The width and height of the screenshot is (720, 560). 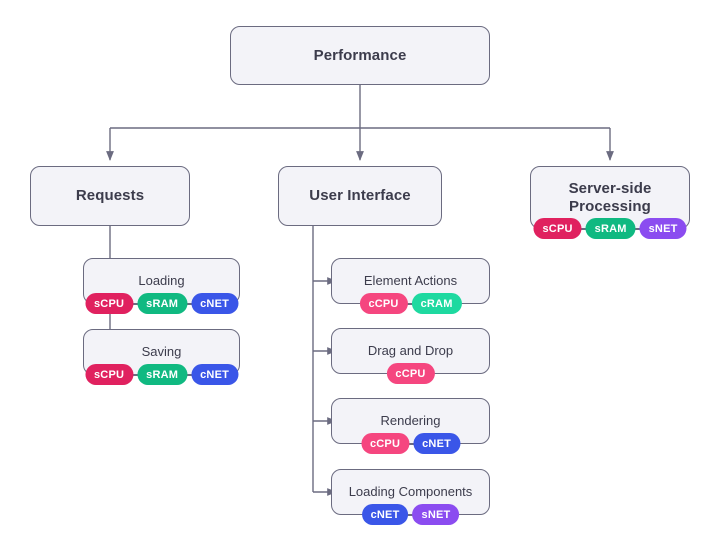 What do you see at coordinates (436, 303) in the screenshot?
I see `badge-cram: cRAM` at bounding box center [436, 303].